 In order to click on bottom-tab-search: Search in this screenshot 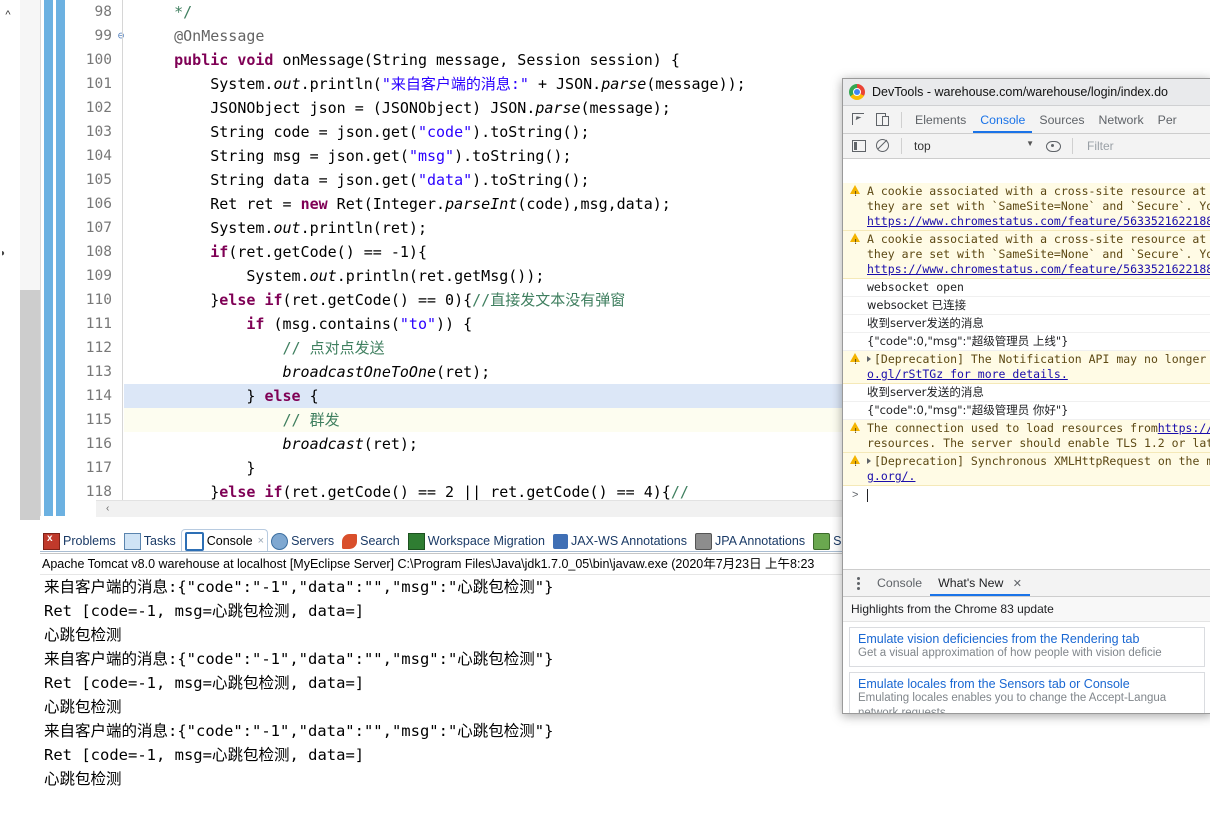, I will do `click(372, 541)`.